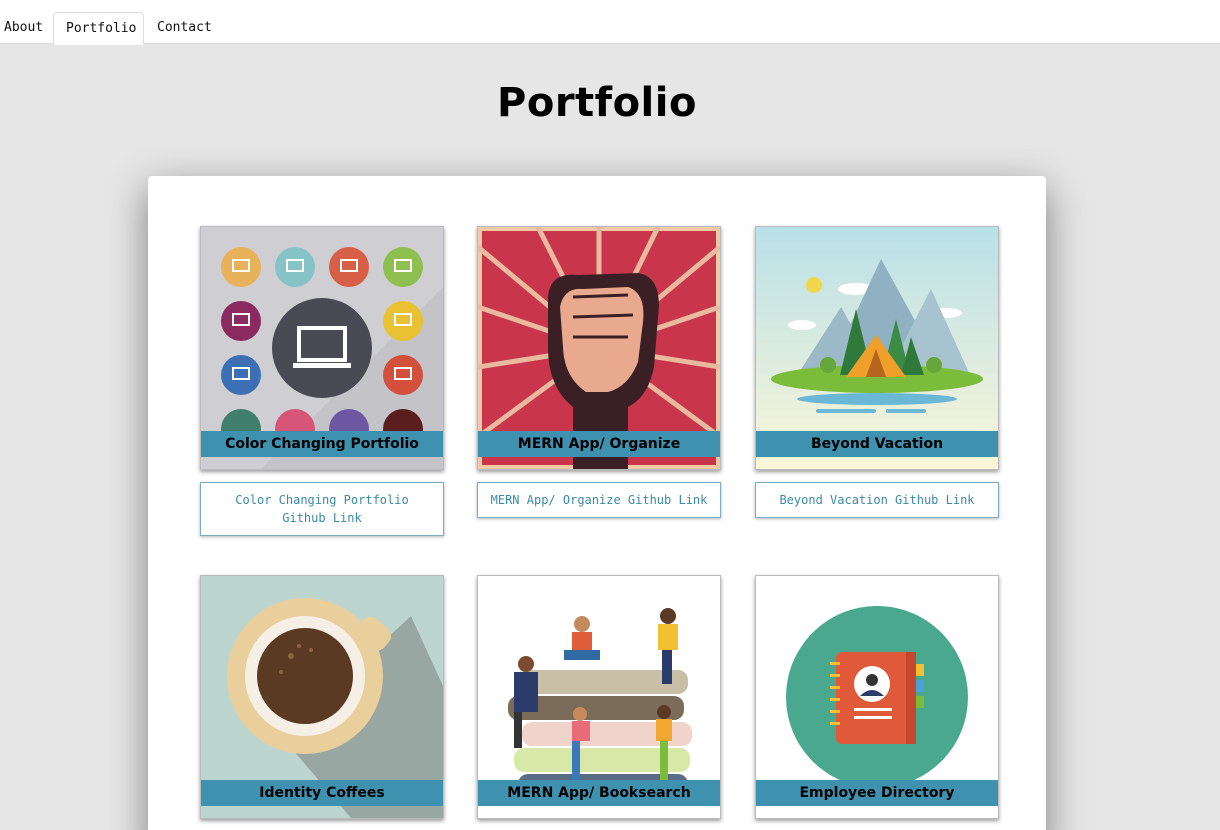  What do you see at coordinates (599, 697) in the screenshot?
I see `project-card-mern-booksearch: MERN App/ Booksearch` at bounding box center [599, 697].